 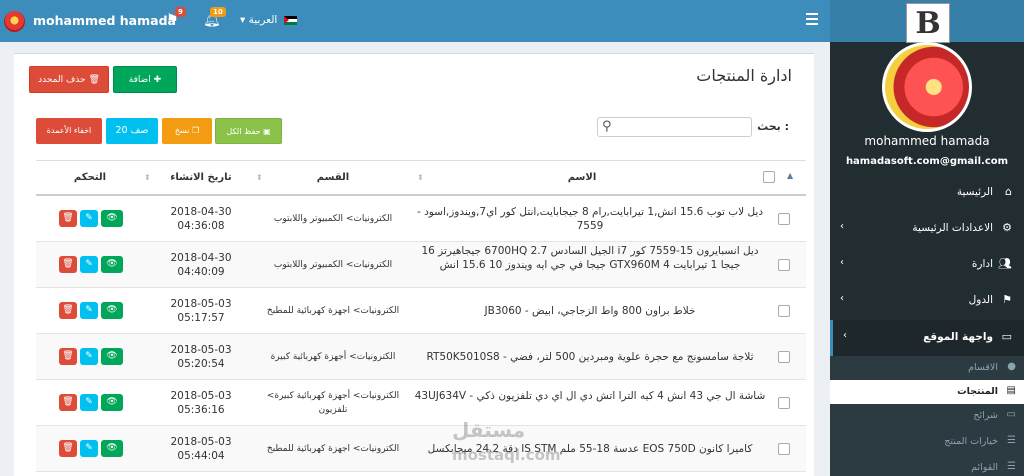 I want to click on sidebar-item-settings: ‹ الاعدادات الرئيسية ⚙, so click(x=927, y=229).